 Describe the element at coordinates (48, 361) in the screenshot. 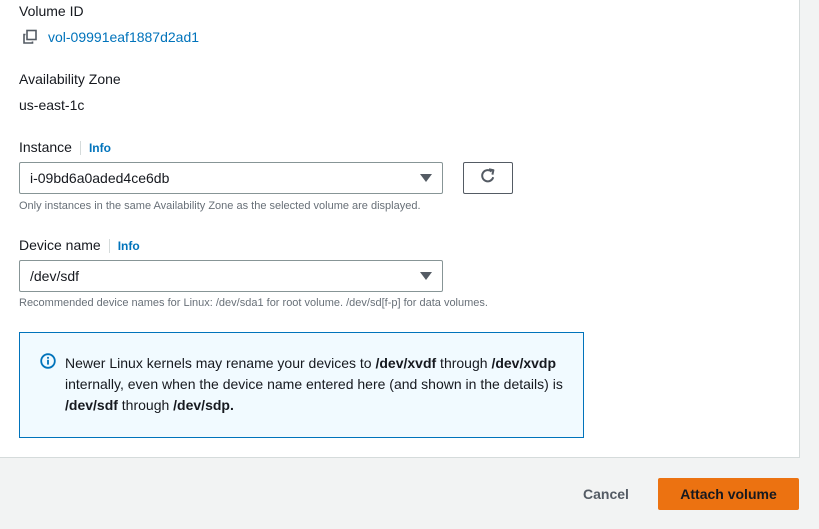

I see `info-circle-icon` at that location.